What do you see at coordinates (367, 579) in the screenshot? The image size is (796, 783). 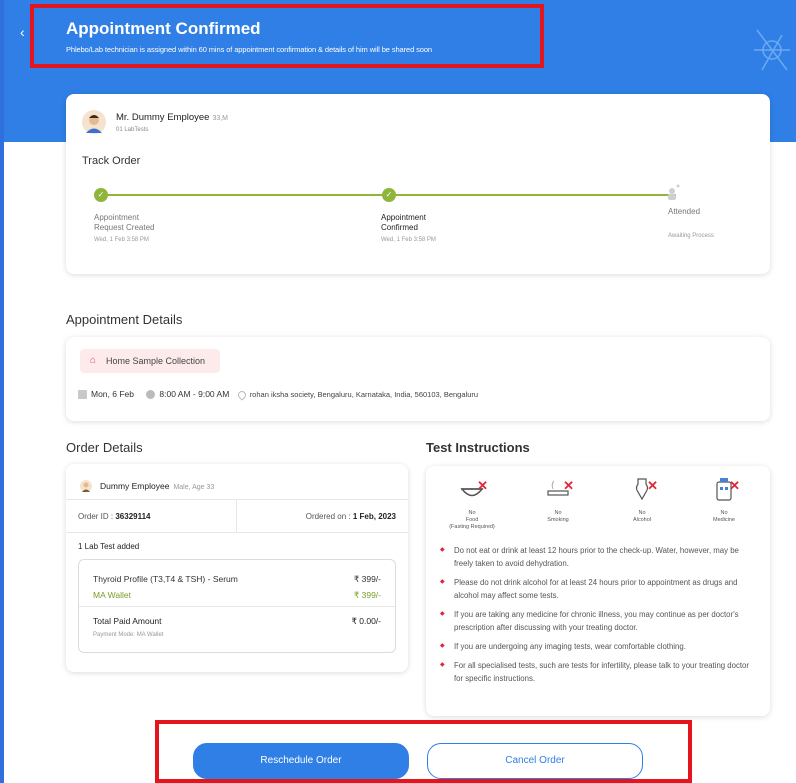 I see `test-price: ₹ 399/-` at bounding box center [367, 579].